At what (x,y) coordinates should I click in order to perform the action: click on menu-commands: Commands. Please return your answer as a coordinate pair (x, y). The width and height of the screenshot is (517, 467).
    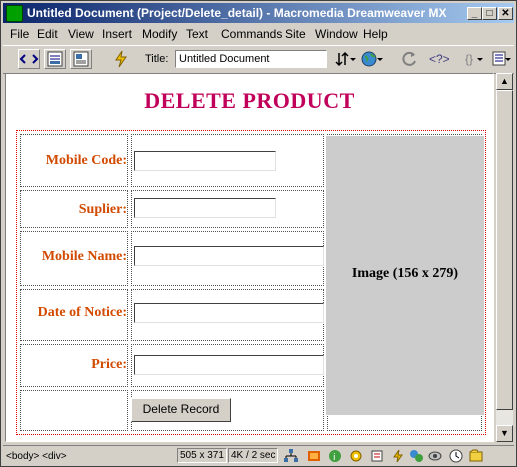
    Looking at the image, I should click on (251, 34).